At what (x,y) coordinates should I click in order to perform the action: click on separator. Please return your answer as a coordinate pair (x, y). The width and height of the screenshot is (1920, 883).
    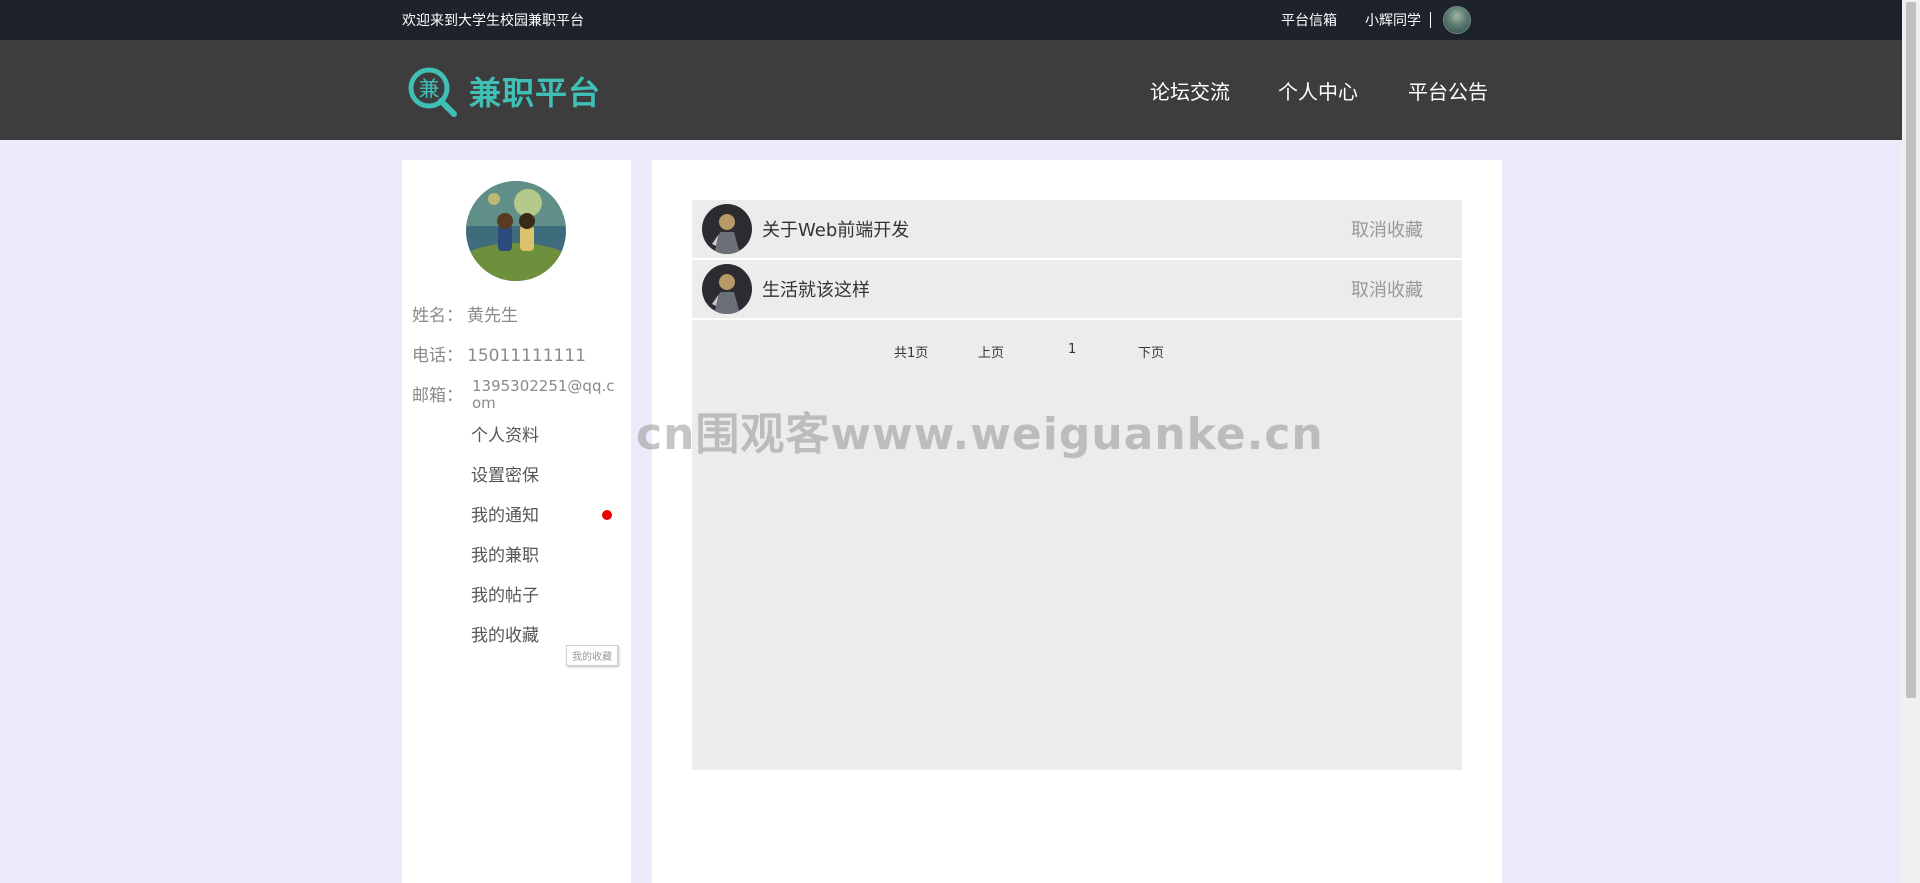
    Looking at the image, I should click on (1430, 20).